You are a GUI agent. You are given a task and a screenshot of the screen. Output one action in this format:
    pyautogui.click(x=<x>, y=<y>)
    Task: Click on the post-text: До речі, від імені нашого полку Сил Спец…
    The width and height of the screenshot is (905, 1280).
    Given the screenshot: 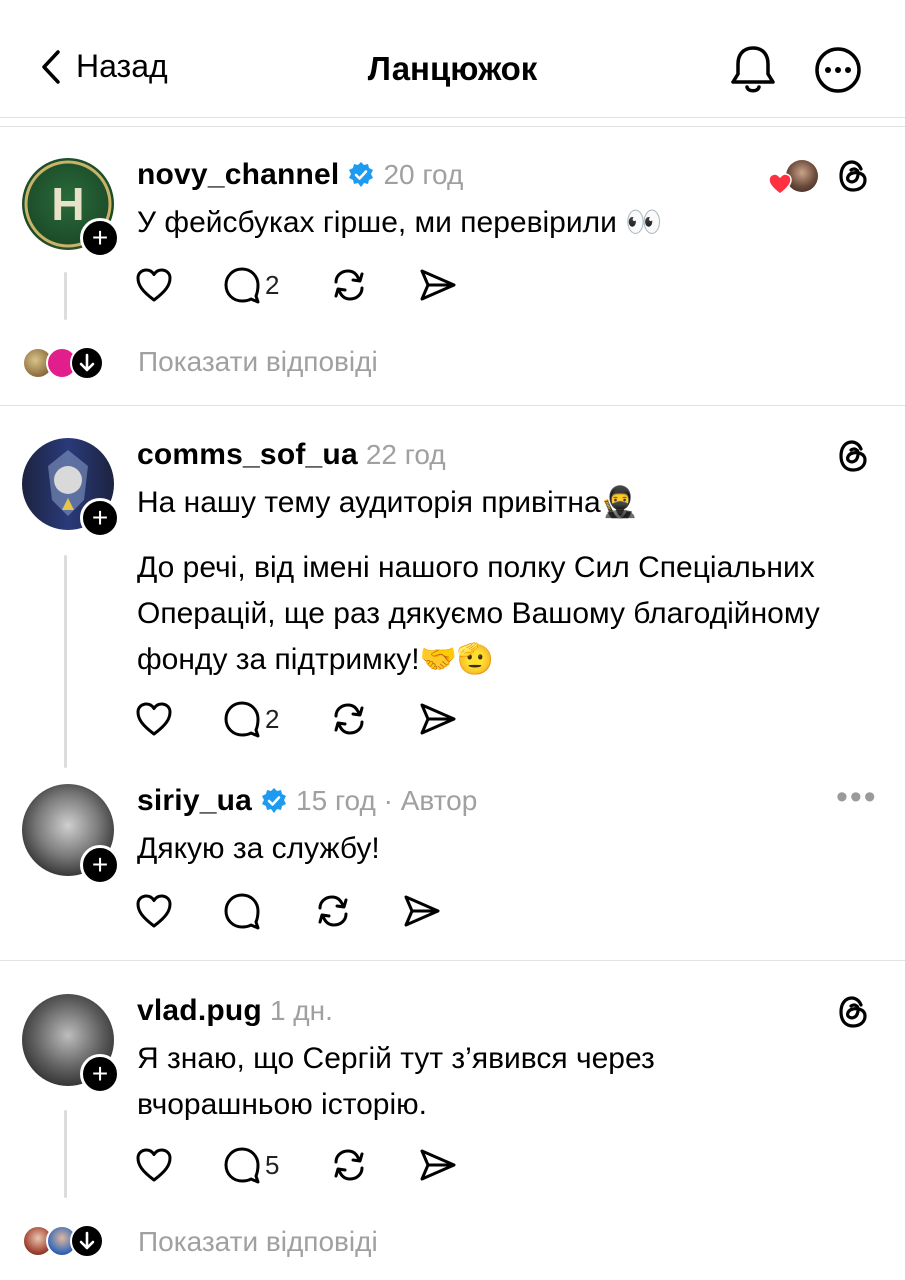 What is the action you would take?
    pyautogui.click(x=478, y=613)
    